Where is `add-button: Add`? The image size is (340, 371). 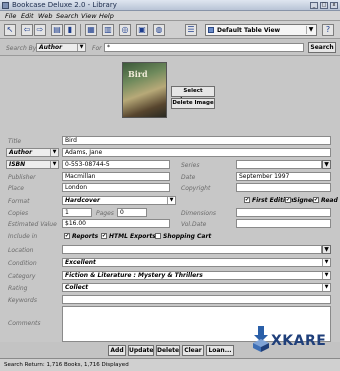
add-button: Add is located at coordinates (117, 350).